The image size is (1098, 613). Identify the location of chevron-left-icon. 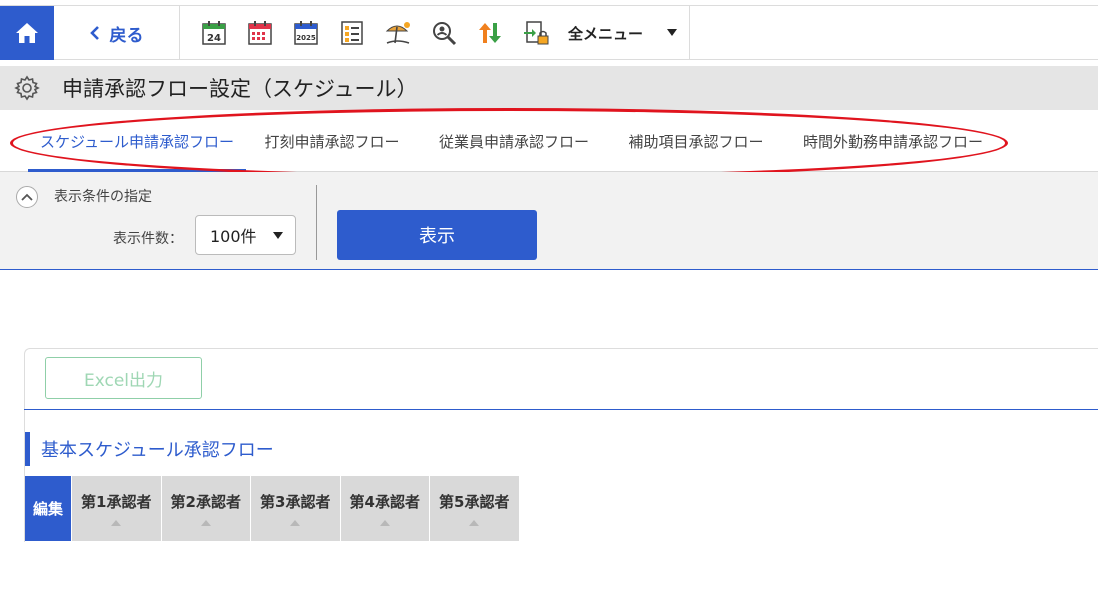
(94, 33).